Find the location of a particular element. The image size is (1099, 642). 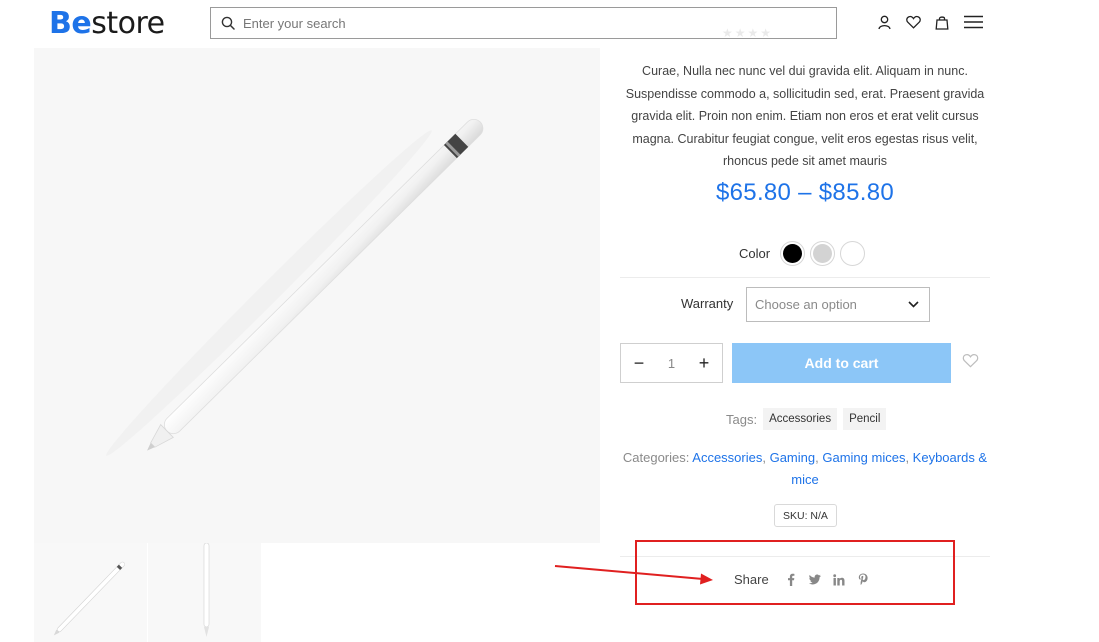

site-logo: Bestore is located at coordinates (107, 24).